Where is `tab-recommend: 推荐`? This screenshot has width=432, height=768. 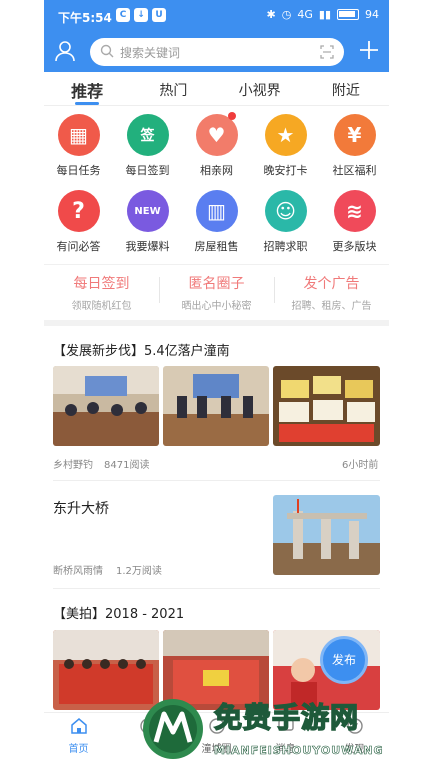
tab-recommend: 推荐 is located at coordinates (87, 88).